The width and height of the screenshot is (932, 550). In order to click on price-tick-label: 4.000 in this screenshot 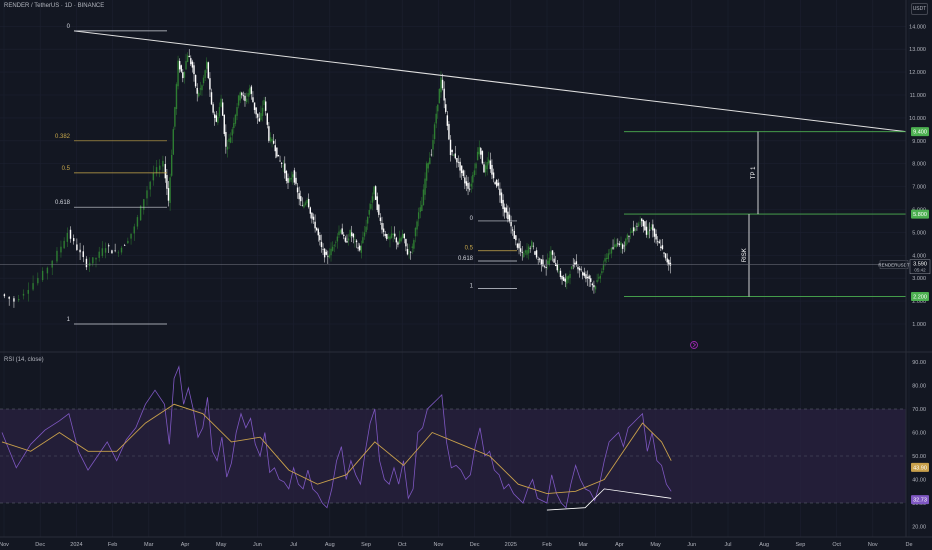, I will do `click(919, 256)`.